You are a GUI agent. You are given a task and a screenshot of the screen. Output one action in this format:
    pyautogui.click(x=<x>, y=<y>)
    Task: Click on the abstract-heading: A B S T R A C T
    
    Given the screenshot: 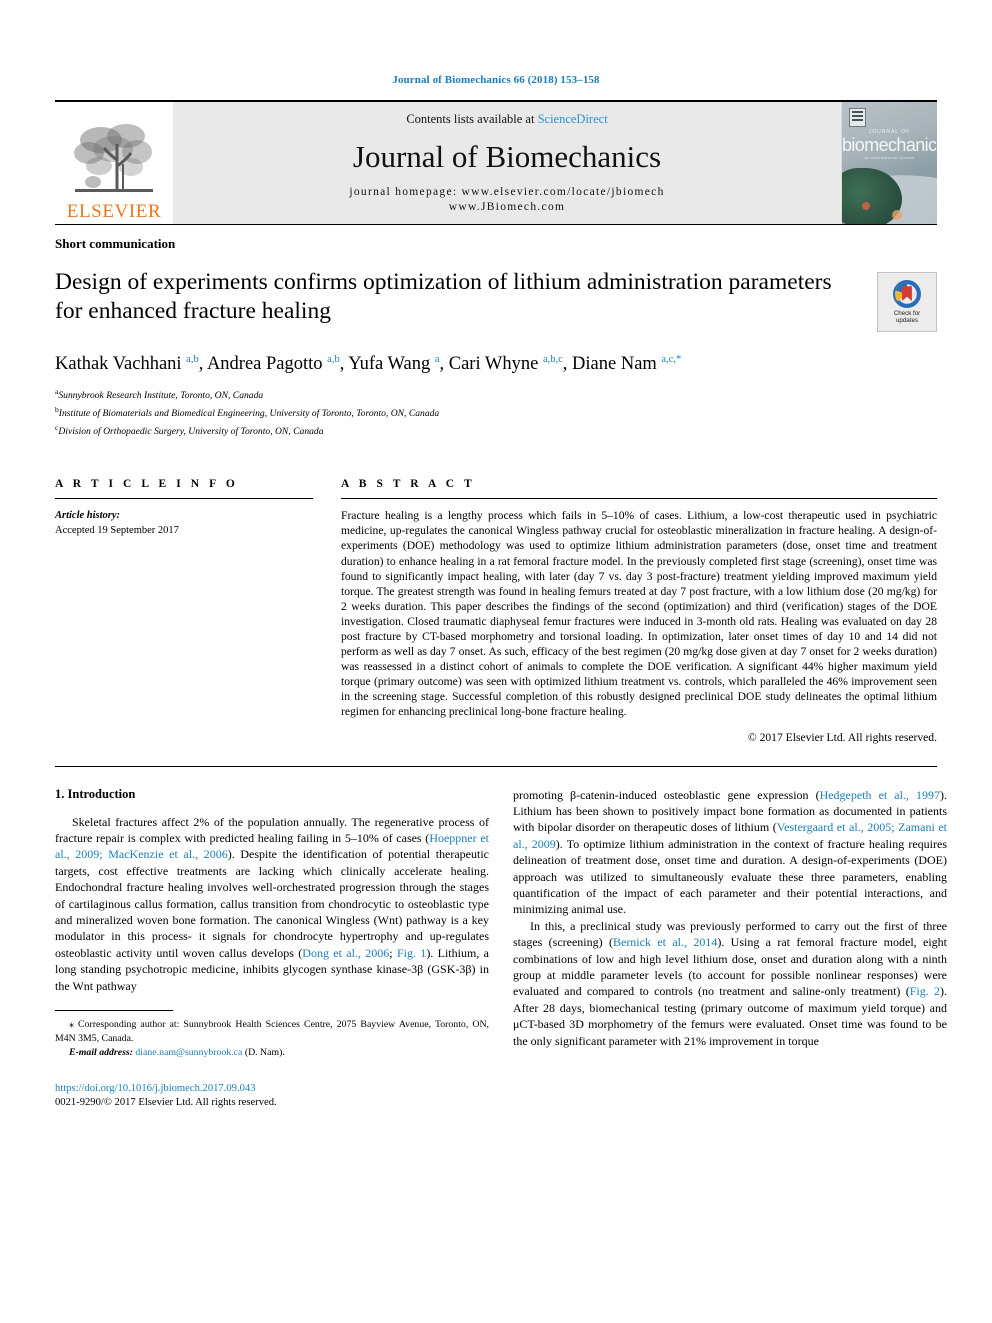 What is the action you would take?
    pyautogui.click(x=408, y=484)
    